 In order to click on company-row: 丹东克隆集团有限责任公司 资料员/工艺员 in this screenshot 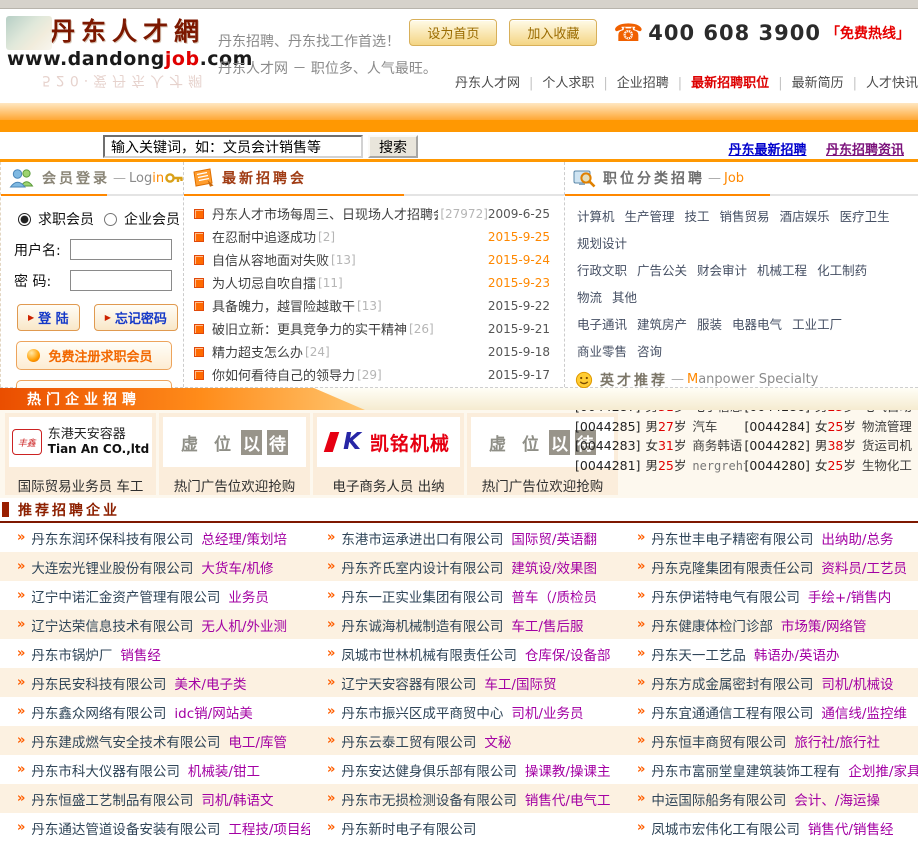, I will do `click(769, 566)`.